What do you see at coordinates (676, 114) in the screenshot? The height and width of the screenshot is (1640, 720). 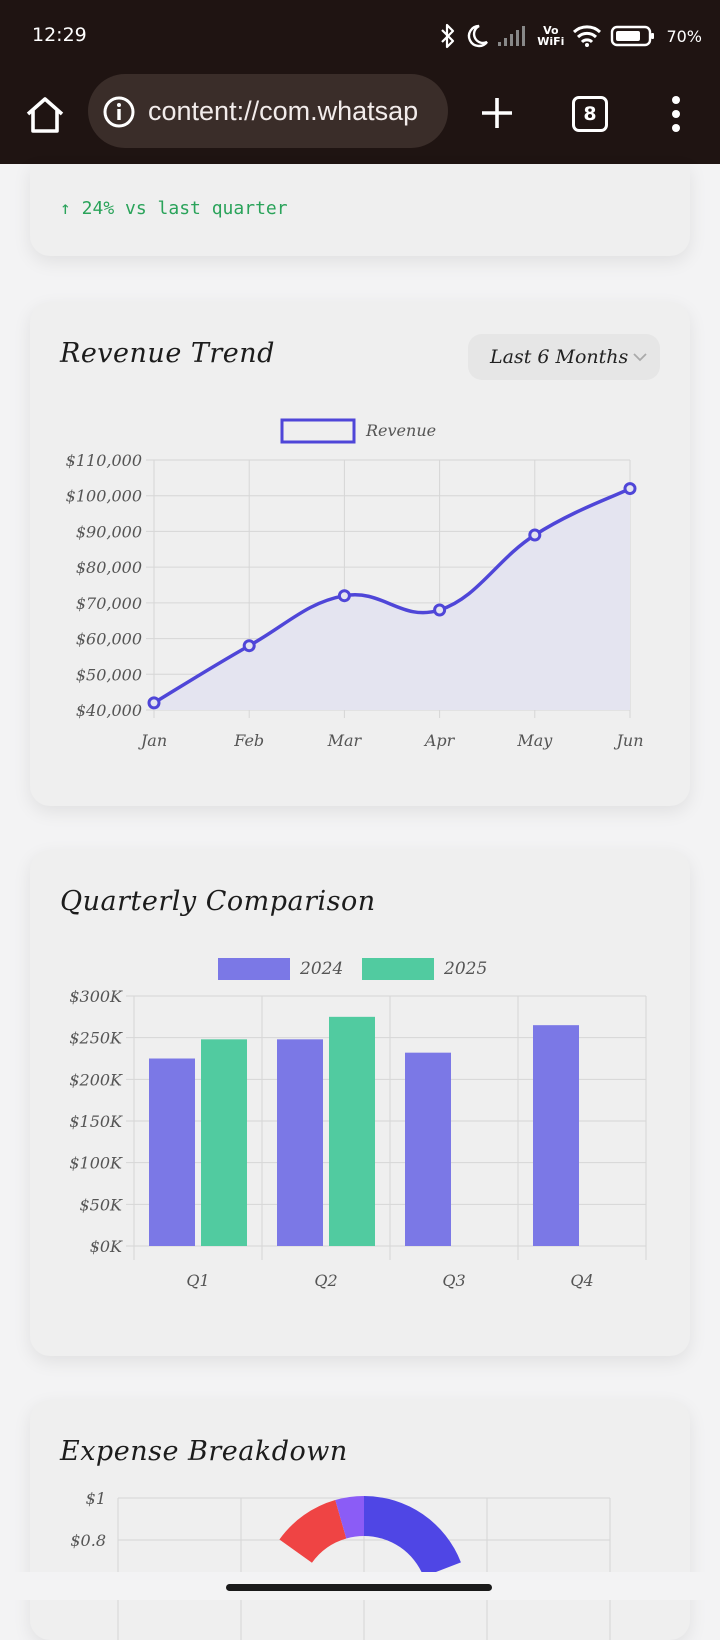 I see `menu-icon` at bounding box center [676, 114].